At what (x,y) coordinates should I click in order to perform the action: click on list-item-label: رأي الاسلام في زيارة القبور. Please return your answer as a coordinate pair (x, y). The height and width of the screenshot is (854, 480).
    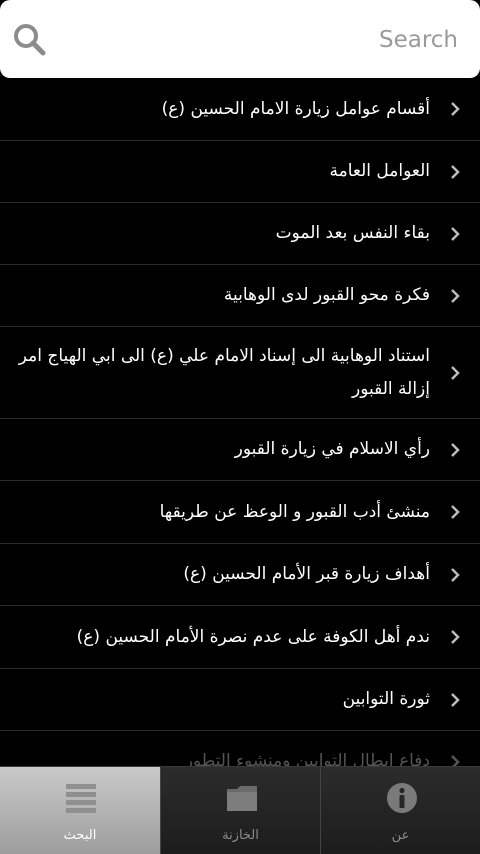
    Looking at the image, I should click on (332, 449).